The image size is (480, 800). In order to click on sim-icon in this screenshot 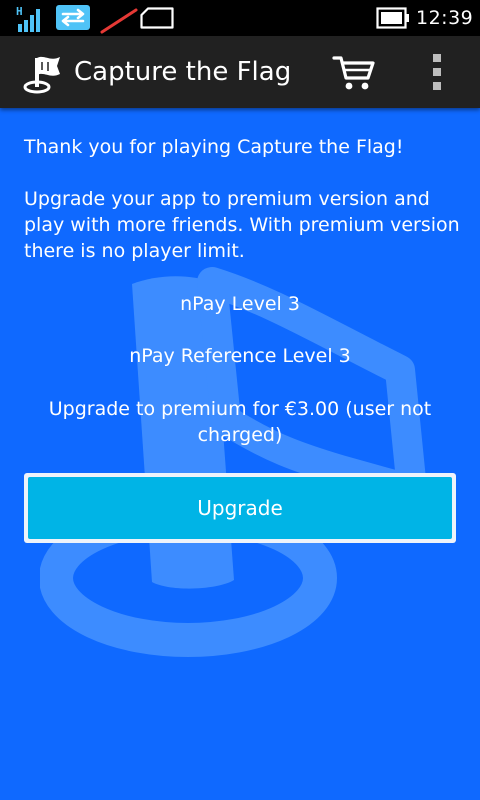, I will do `click(157, 18)`.